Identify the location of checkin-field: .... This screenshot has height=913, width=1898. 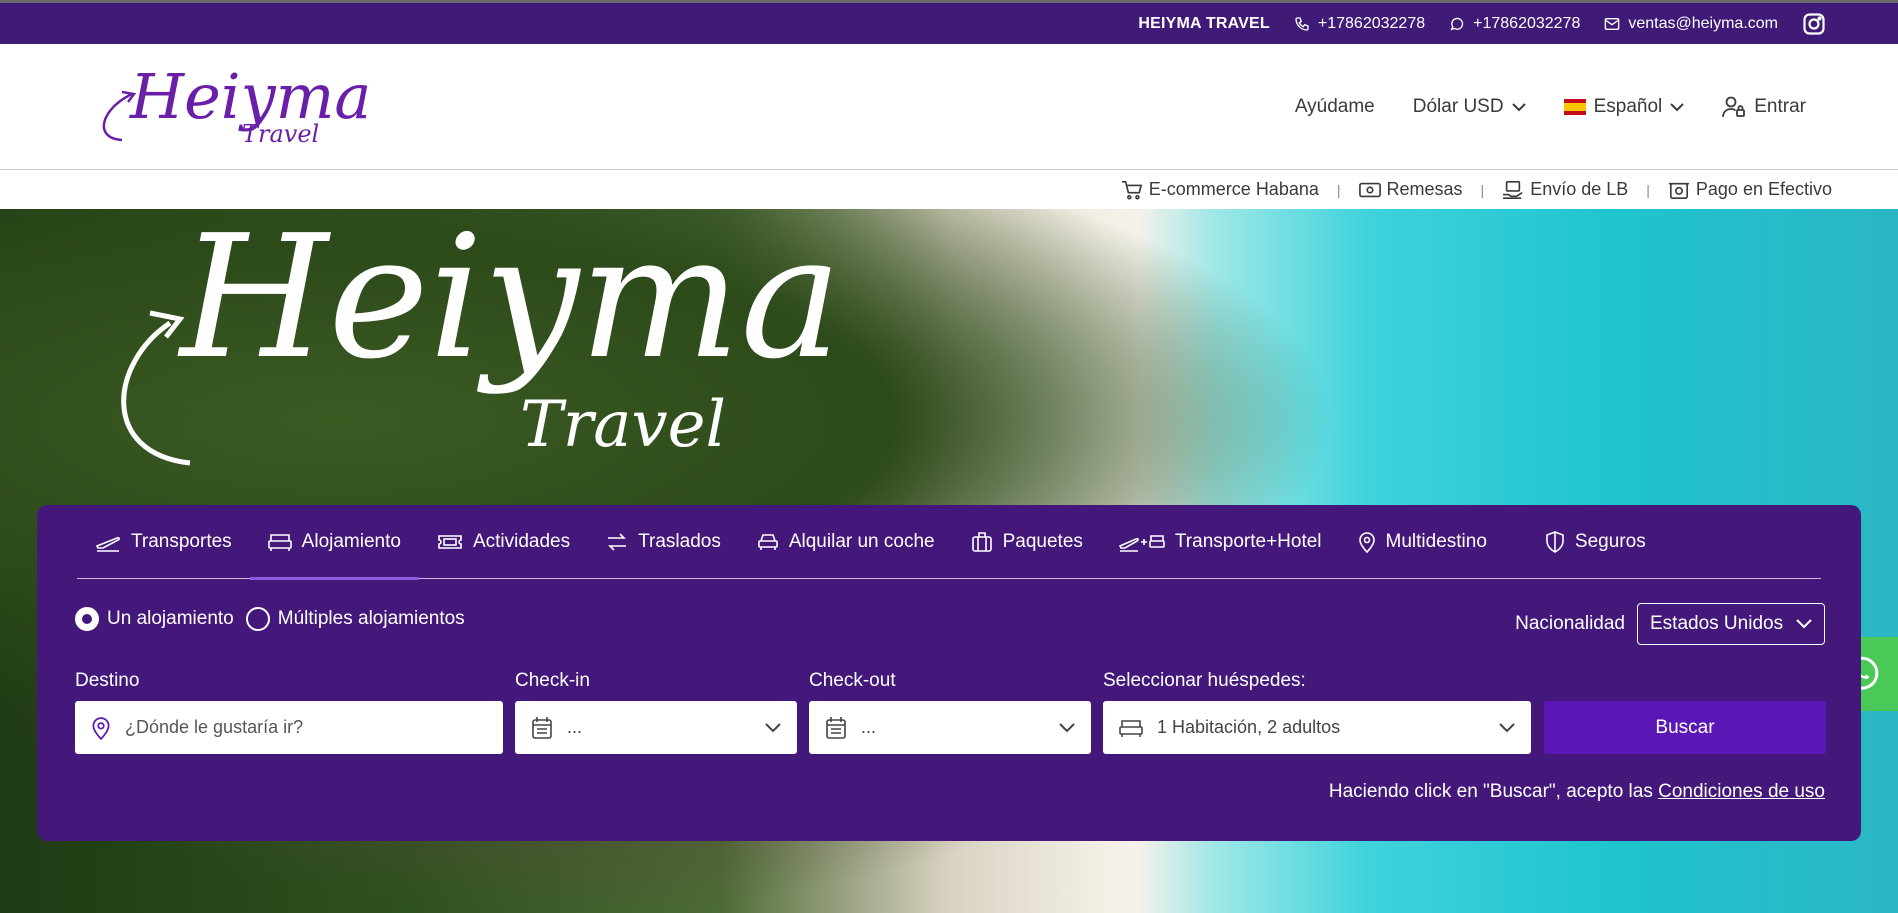
(656, 727).